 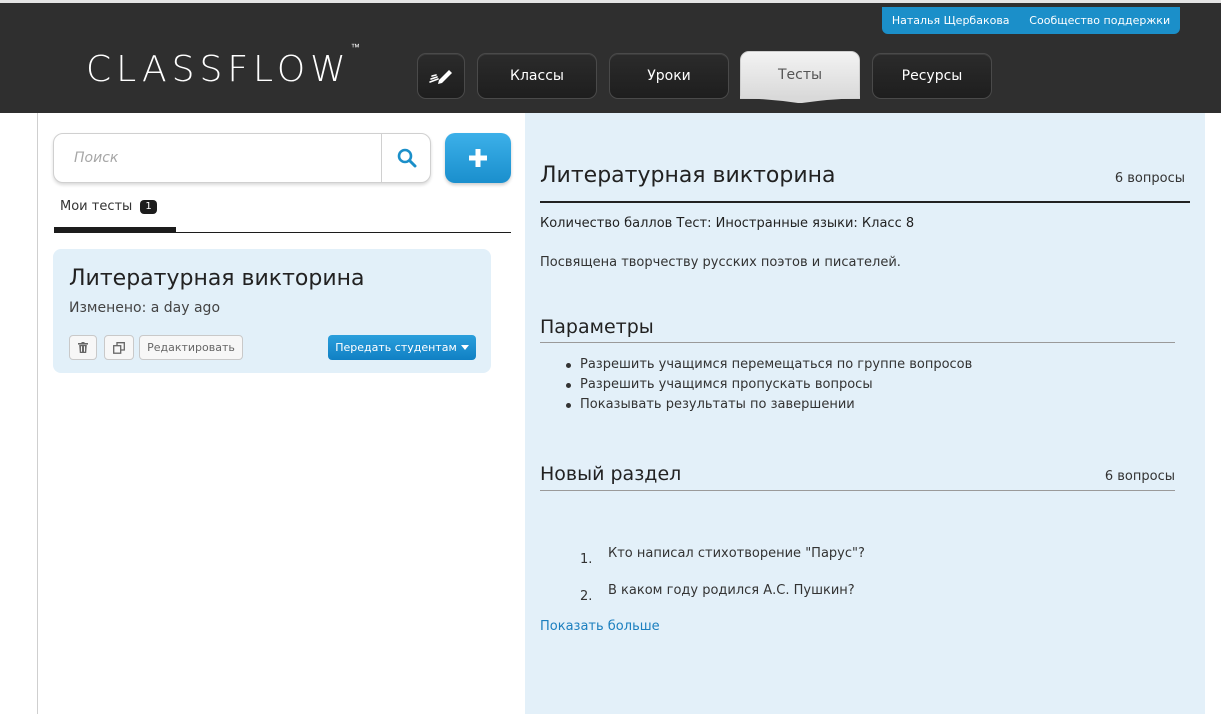 What do you see at coordinates (800, 75) in the screenshot?
I see `nav-tab-tests: Тесты` at bounding box center [800, 75].